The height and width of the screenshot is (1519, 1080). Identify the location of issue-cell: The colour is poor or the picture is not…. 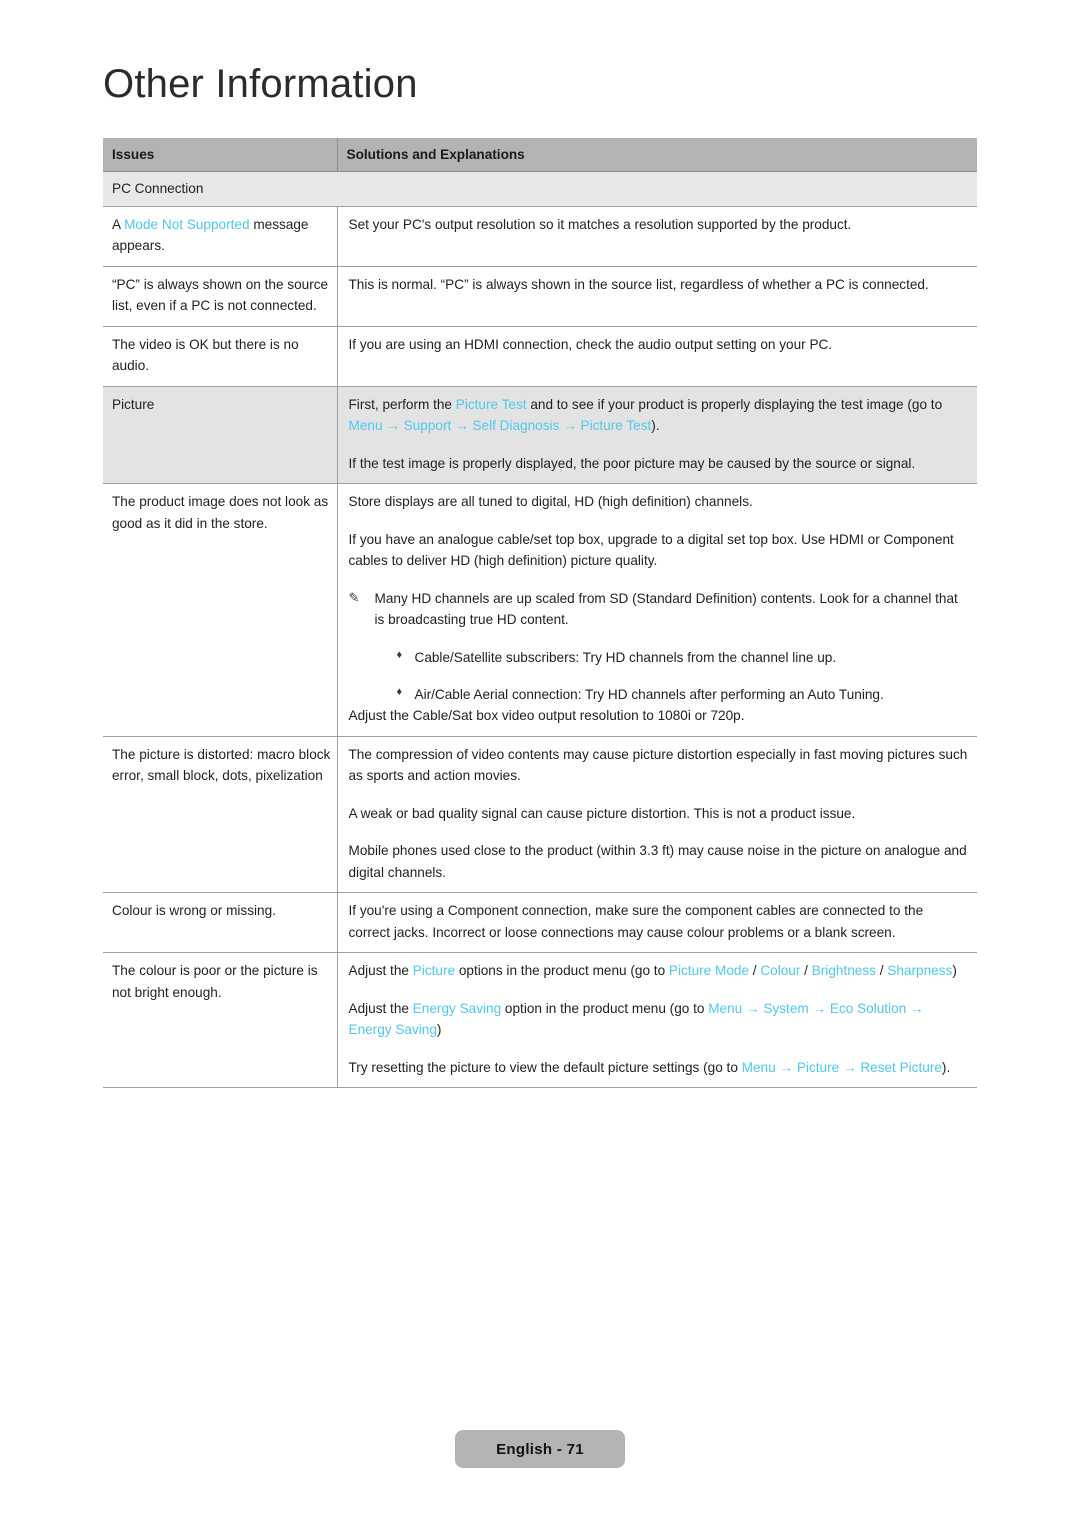
(220, 1020).